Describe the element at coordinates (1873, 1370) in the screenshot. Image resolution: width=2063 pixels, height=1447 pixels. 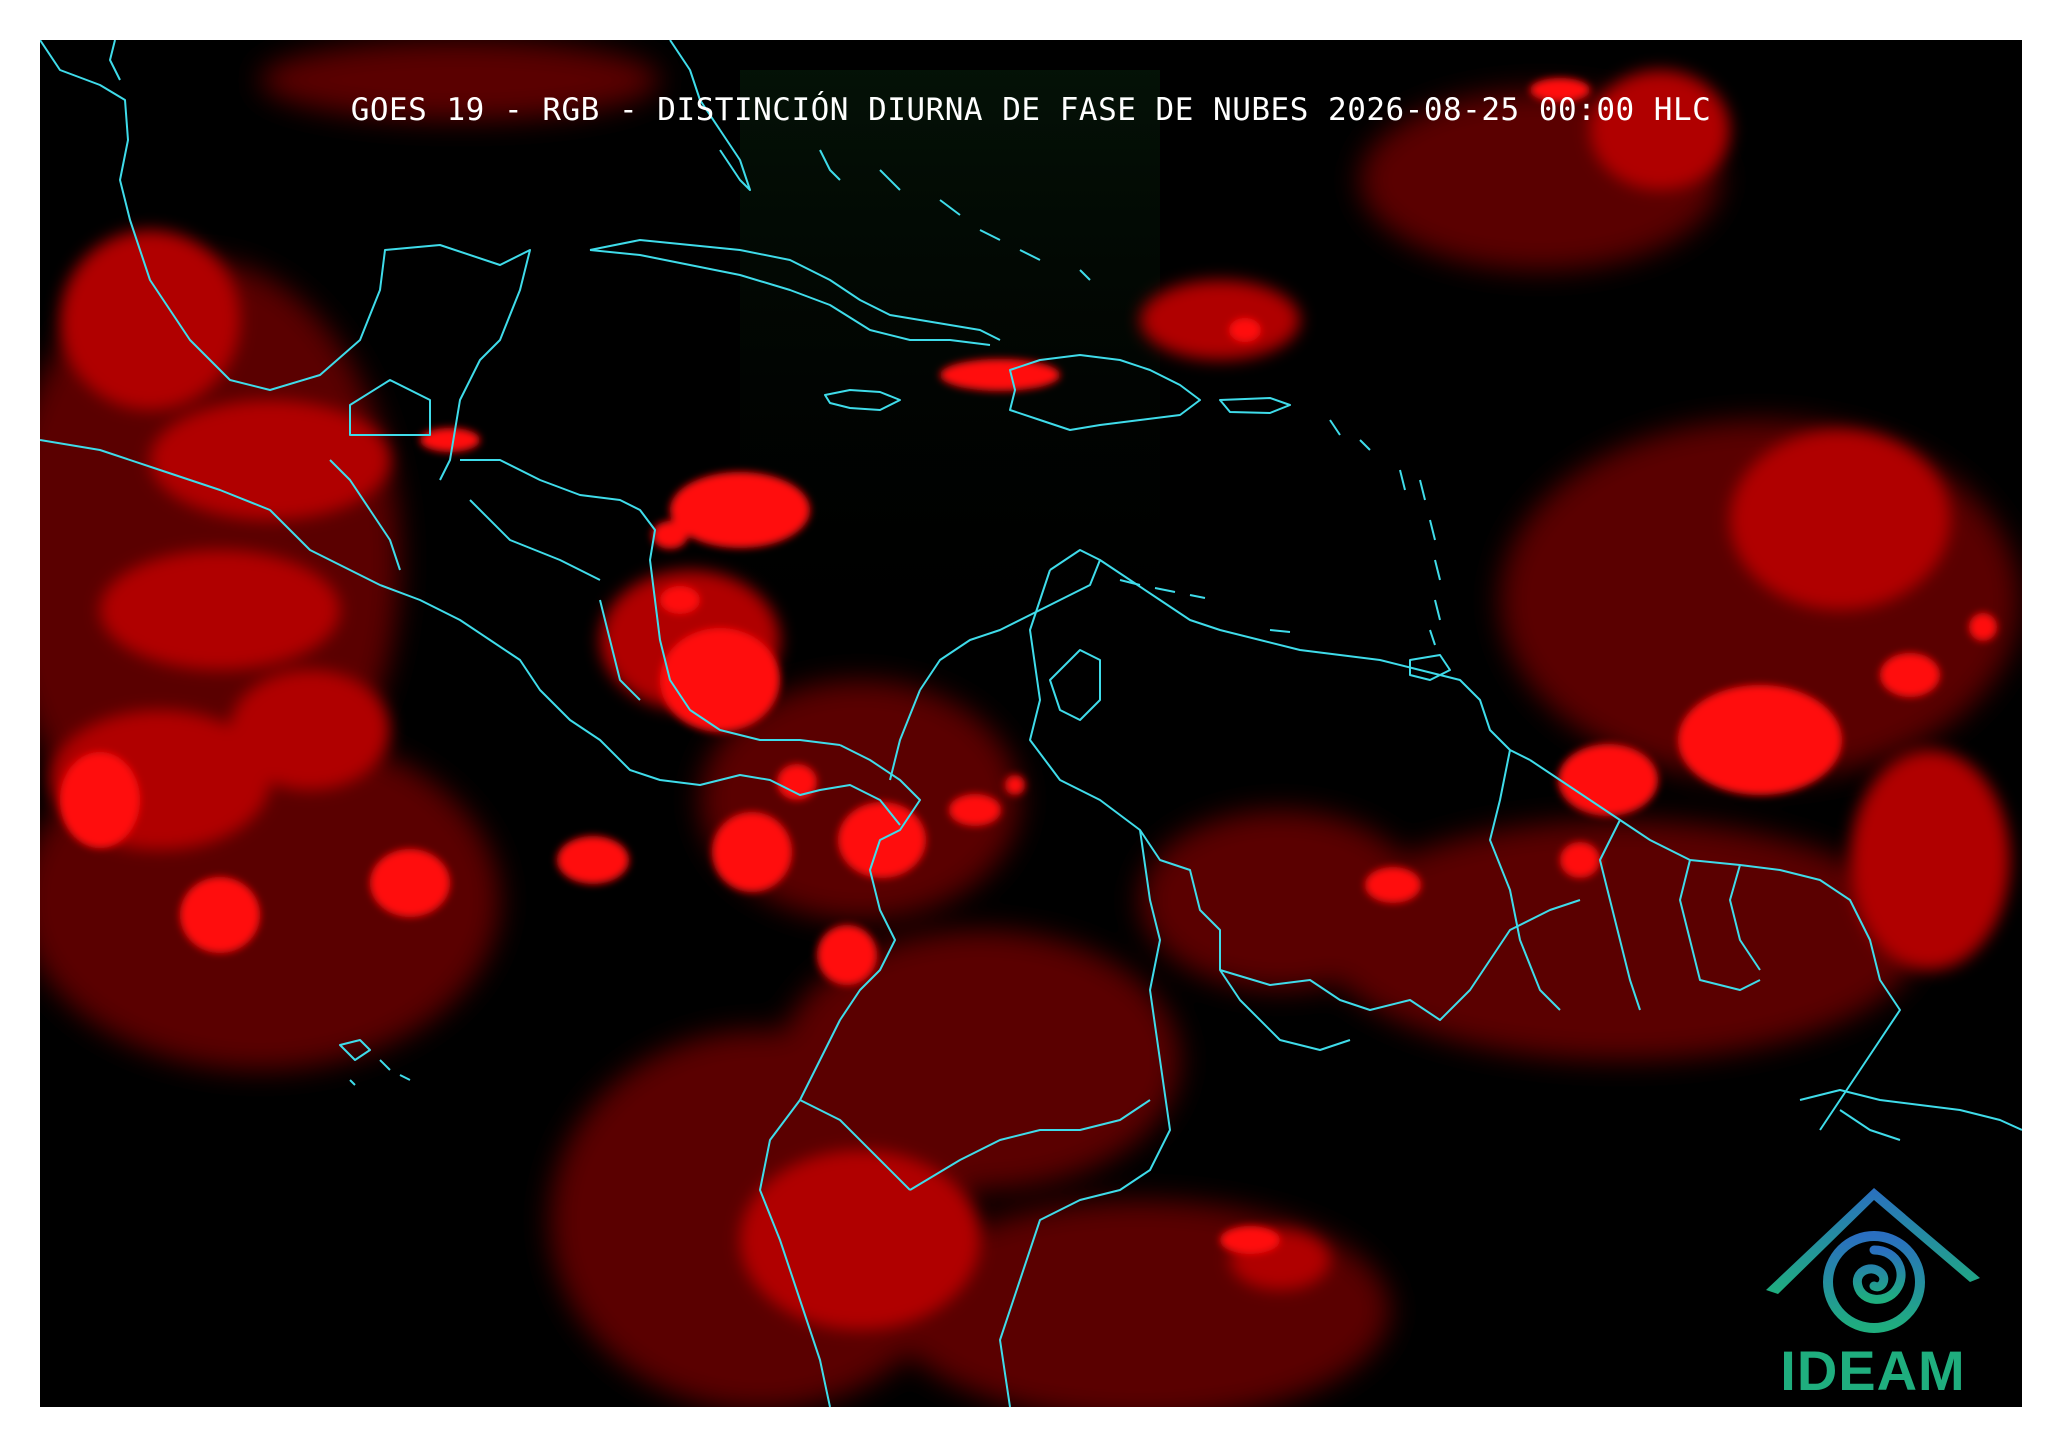
I see `logo-text: IDEAM` at that location.